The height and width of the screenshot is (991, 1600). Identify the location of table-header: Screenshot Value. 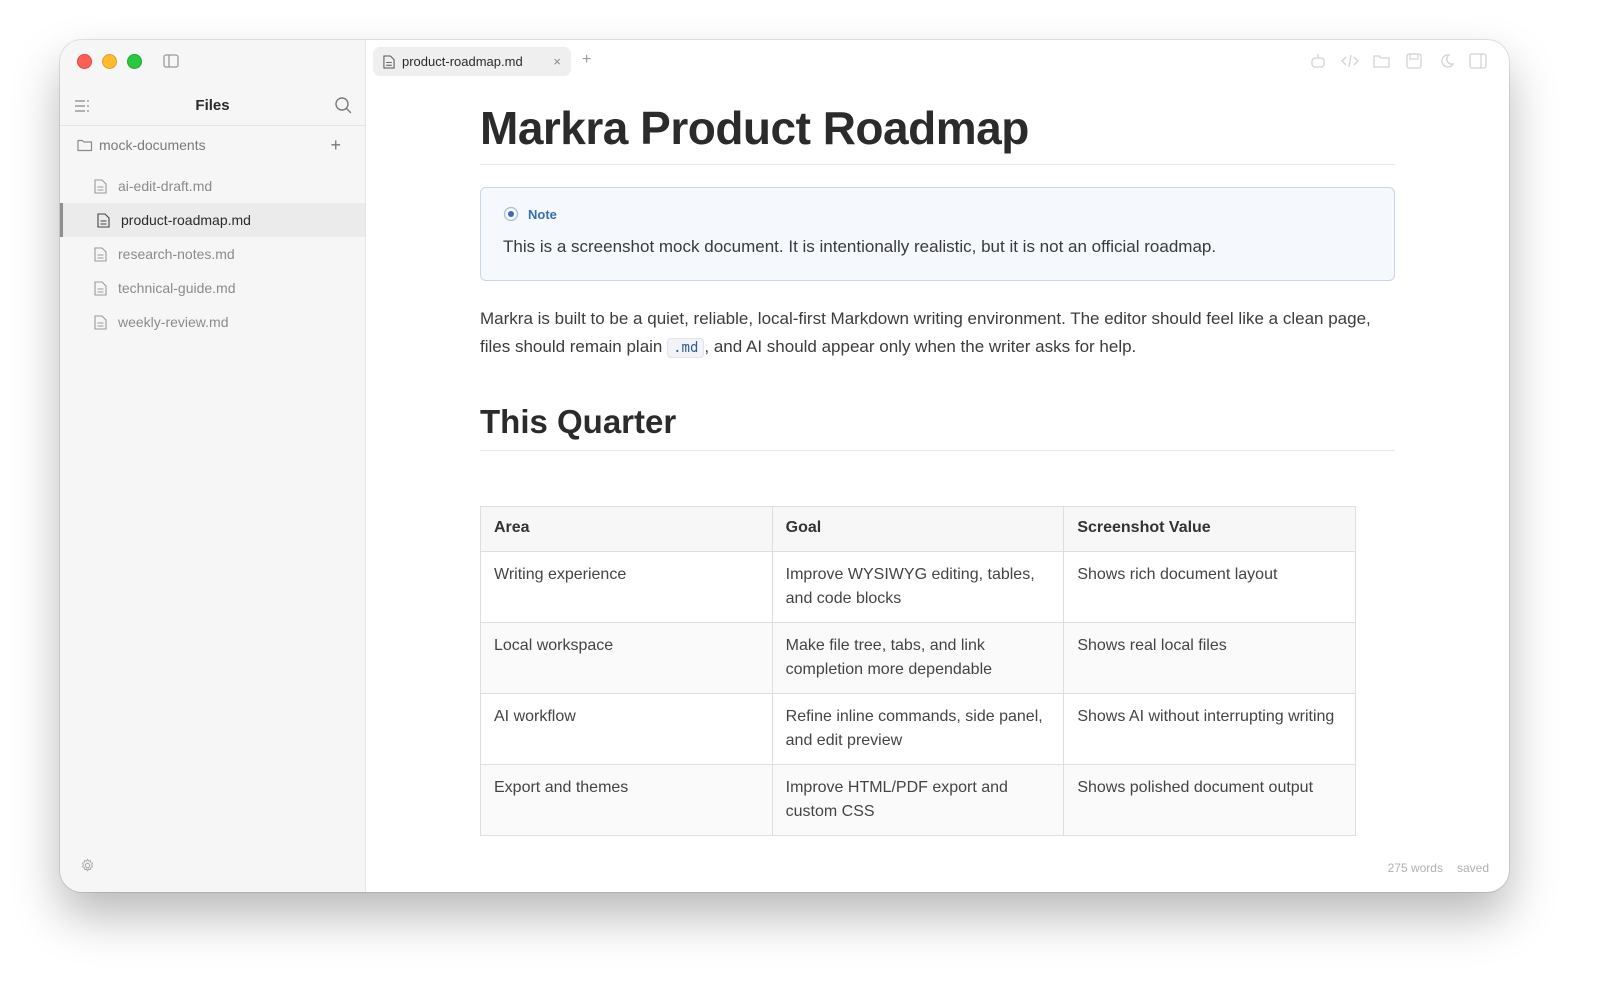
(1209, 529).